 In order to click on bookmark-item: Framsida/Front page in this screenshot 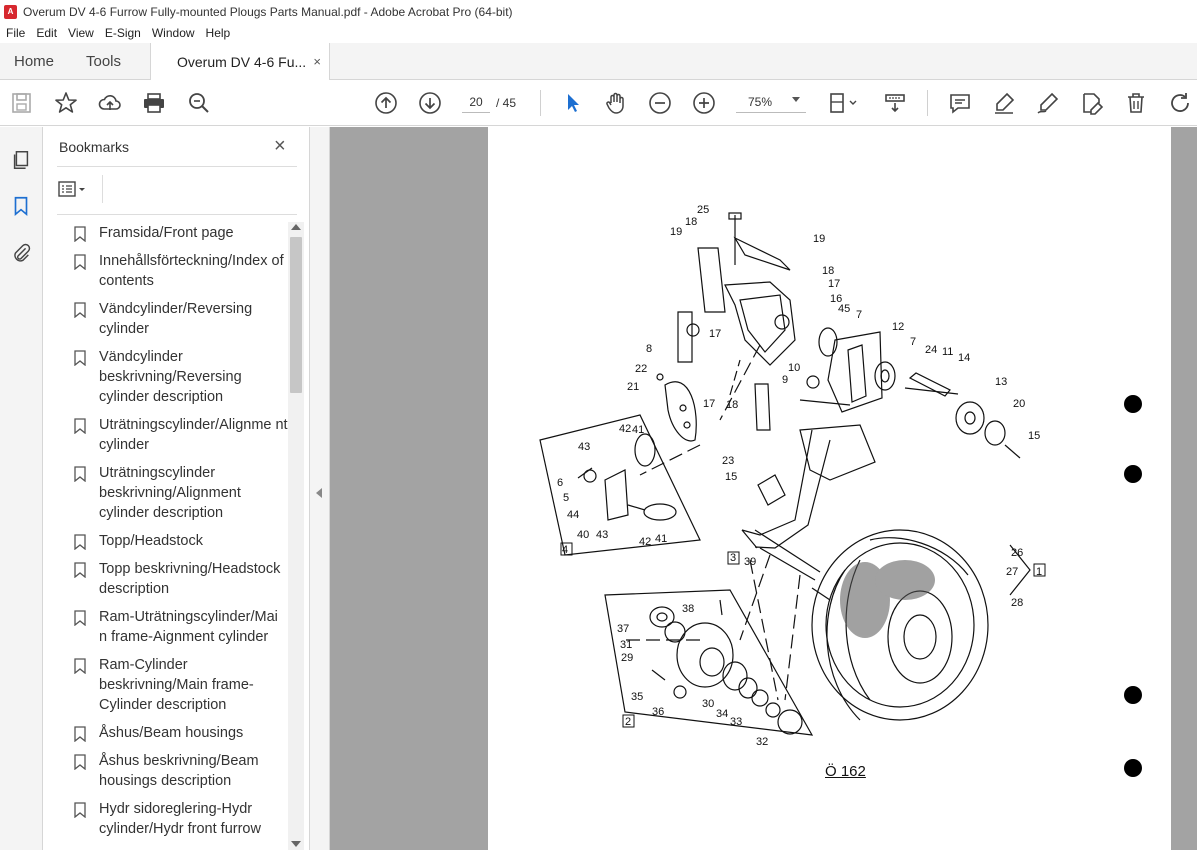, I will do `click(165, 237)`.